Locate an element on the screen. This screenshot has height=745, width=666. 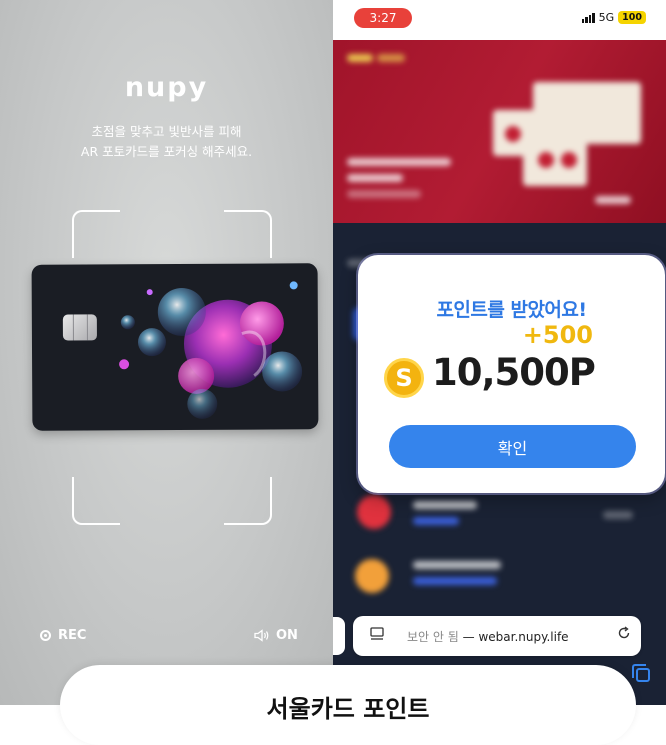
reader-icon is located at coordinates (377, 636).